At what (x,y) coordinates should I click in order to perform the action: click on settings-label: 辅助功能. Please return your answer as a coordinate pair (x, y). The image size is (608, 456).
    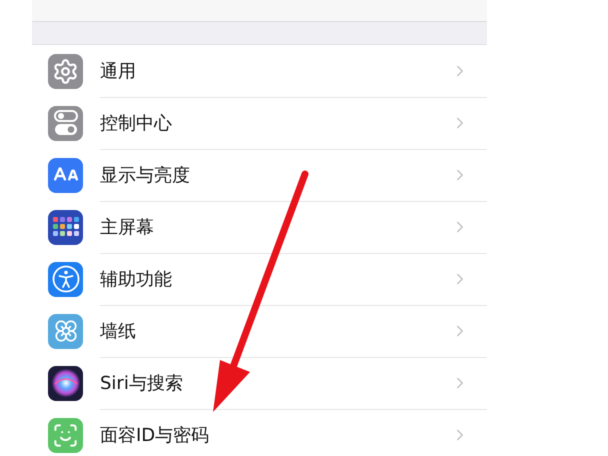
    Looking at the image, I should click on (136, 279).